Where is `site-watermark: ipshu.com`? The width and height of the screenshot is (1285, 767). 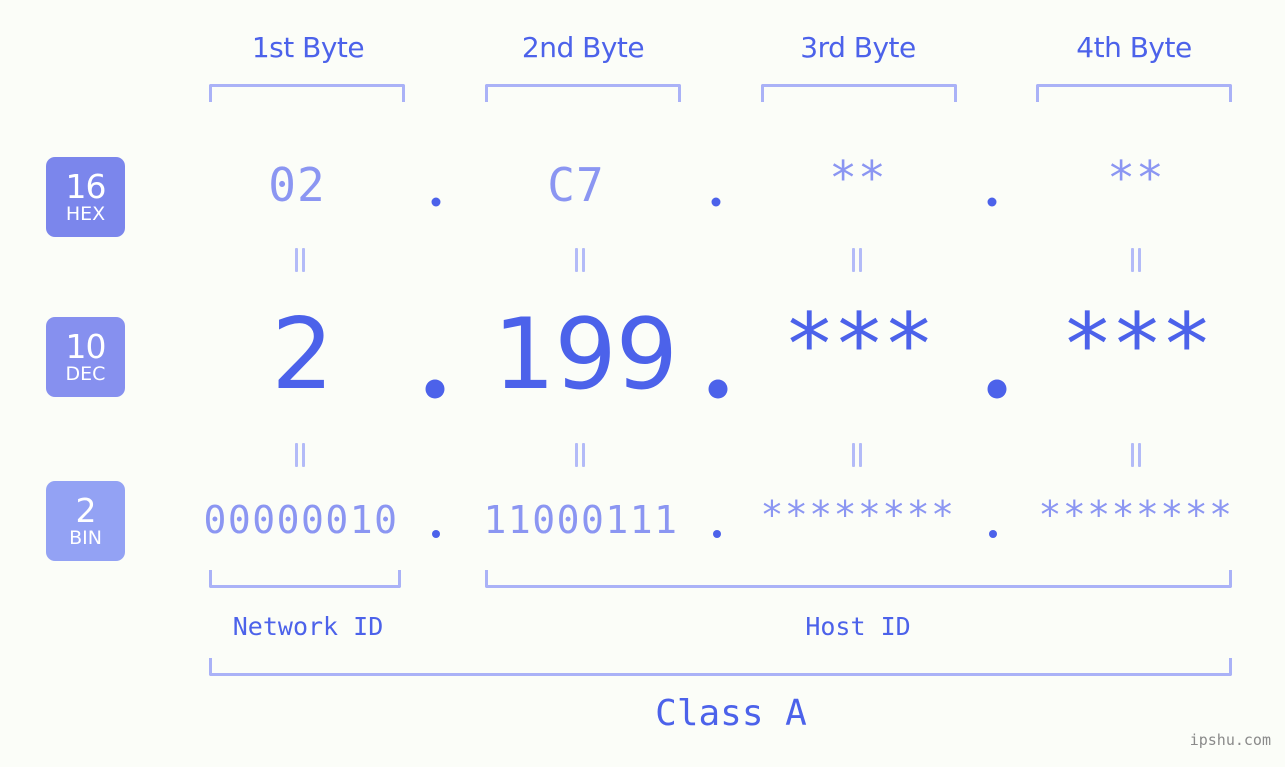 site-watermark: ipshu.com is located at coordinates (1230, 740).